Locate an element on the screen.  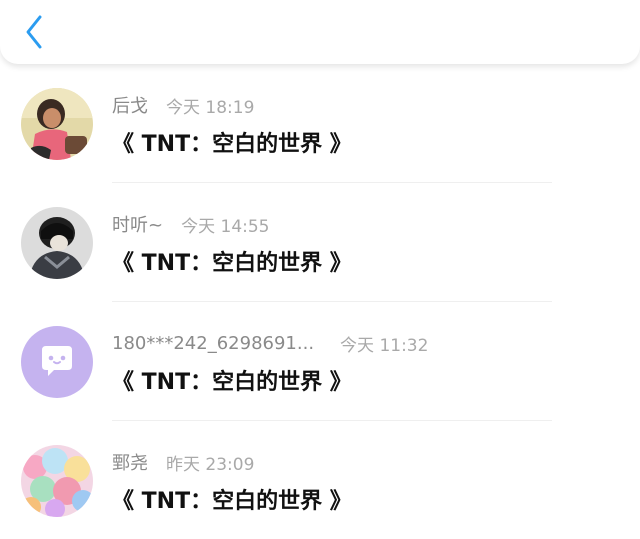
chevron-left-icon is located at coordinates (34, 32).